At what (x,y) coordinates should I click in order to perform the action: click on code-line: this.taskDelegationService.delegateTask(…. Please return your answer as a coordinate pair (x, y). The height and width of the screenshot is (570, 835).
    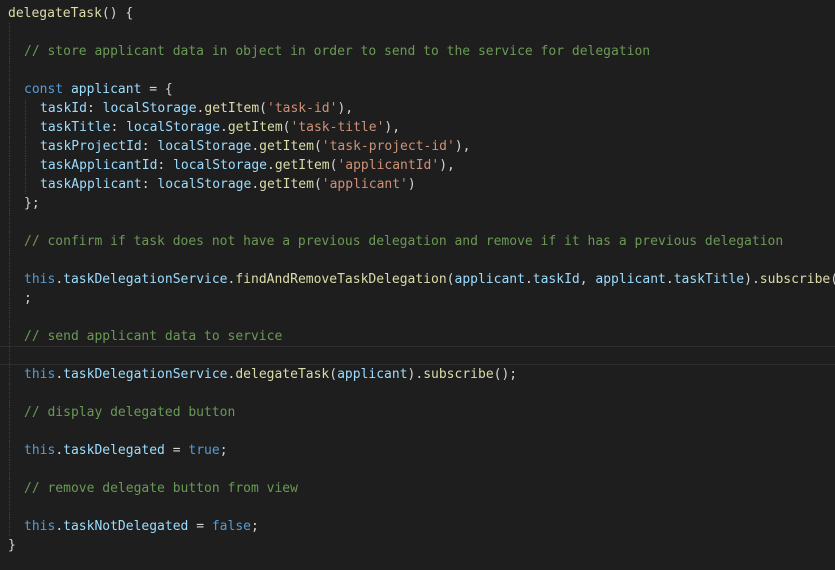
    Looking at the image, I should click on (417, 374).